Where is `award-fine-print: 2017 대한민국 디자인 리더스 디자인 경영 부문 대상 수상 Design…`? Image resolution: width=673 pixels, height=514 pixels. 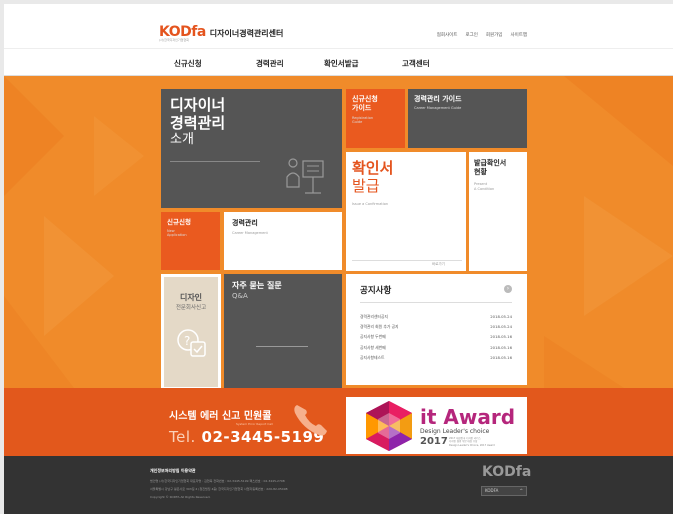
award-fine-print: 2017 대한민국 디자인 리더스 디자인 경영 부문 대상 수상 Design… is located at coordinates (479, 442).